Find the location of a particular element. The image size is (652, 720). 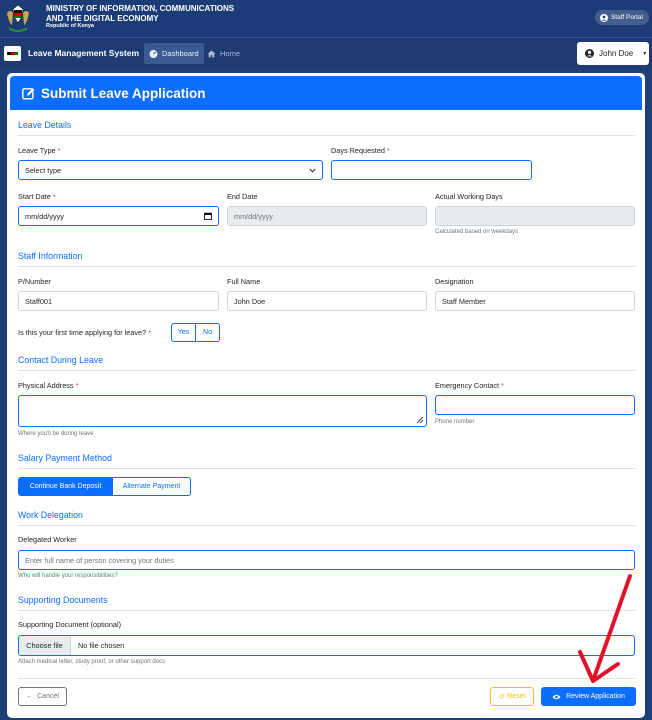

working-days-help: Calculated based on weekdays is located at coordinates (477, 232).